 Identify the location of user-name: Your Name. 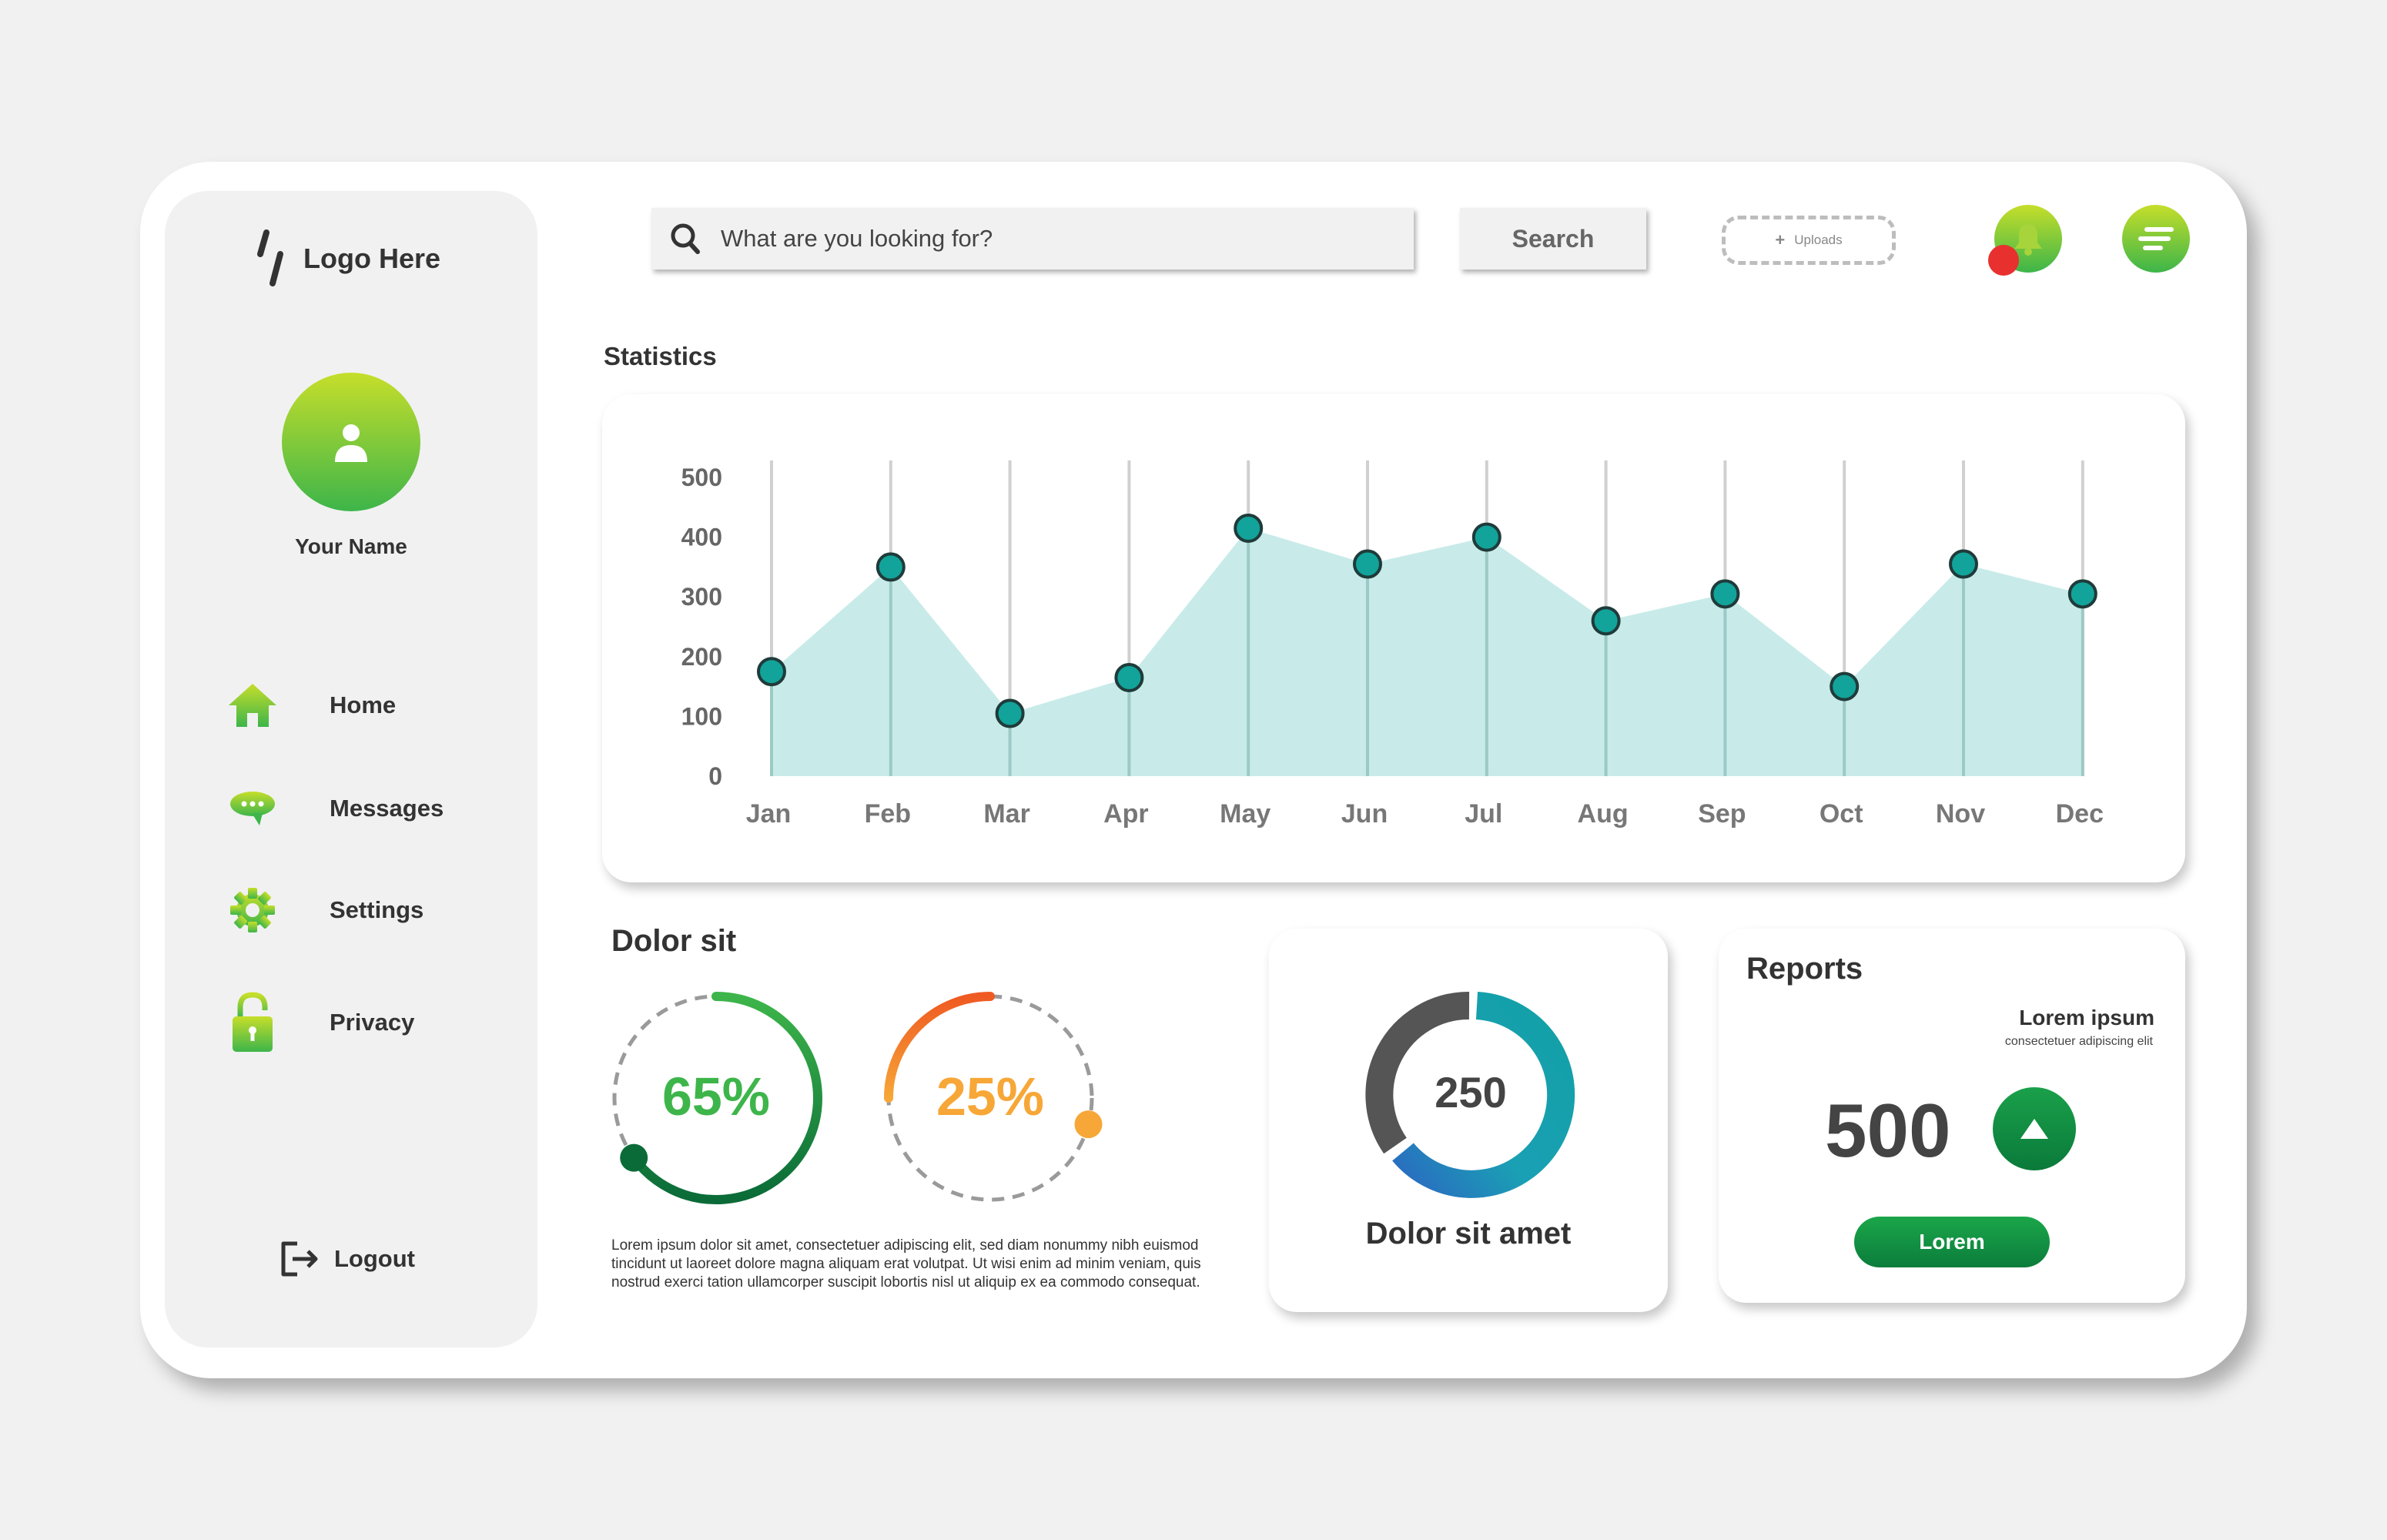
(351, 546).